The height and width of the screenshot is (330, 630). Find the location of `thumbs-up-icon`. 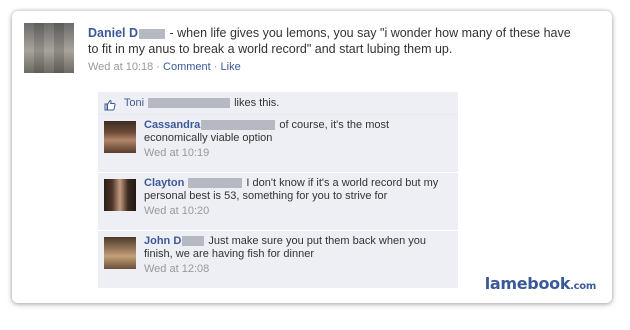

thumbs-up-icon is located at coordinates (110, 104).